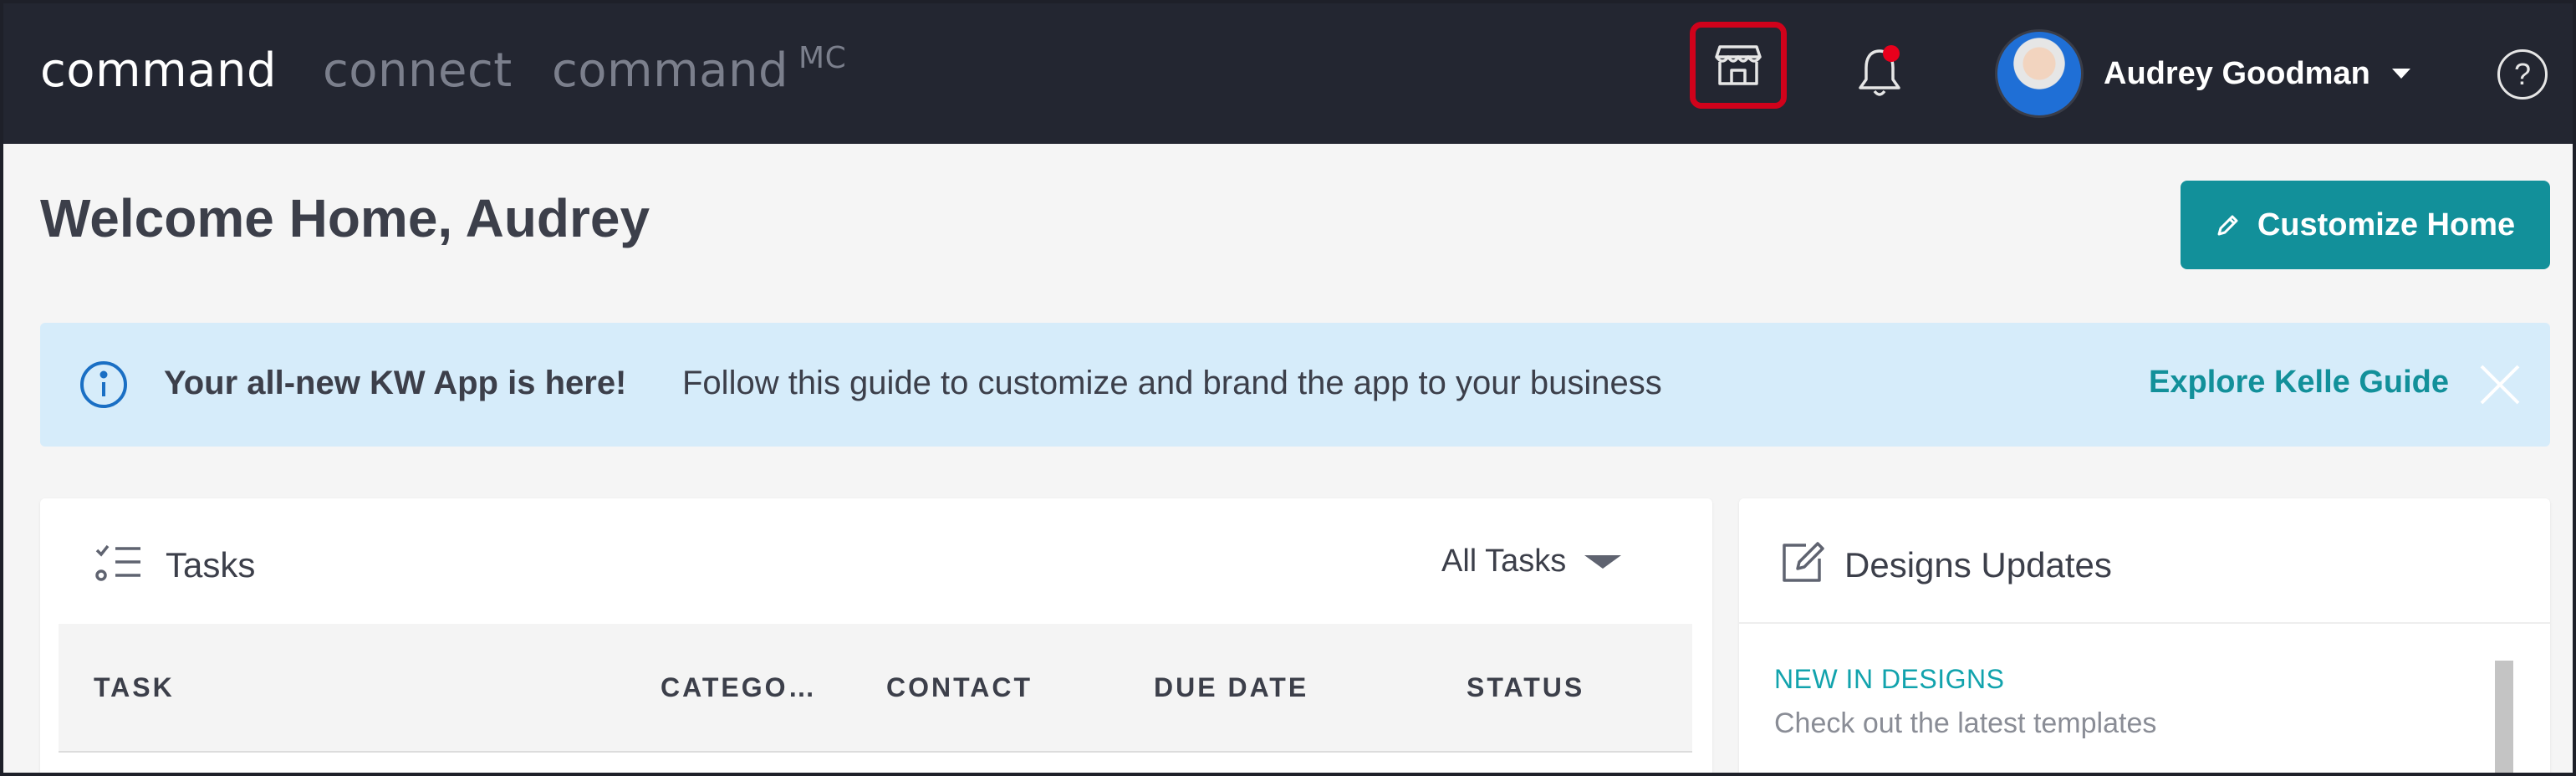 Image resolution: width=2576 pixels, height=776 pixels. Describe the element at coordinates (2386, 224) in the screenshot. I see `customize-home-label: Customize Home` at that location.